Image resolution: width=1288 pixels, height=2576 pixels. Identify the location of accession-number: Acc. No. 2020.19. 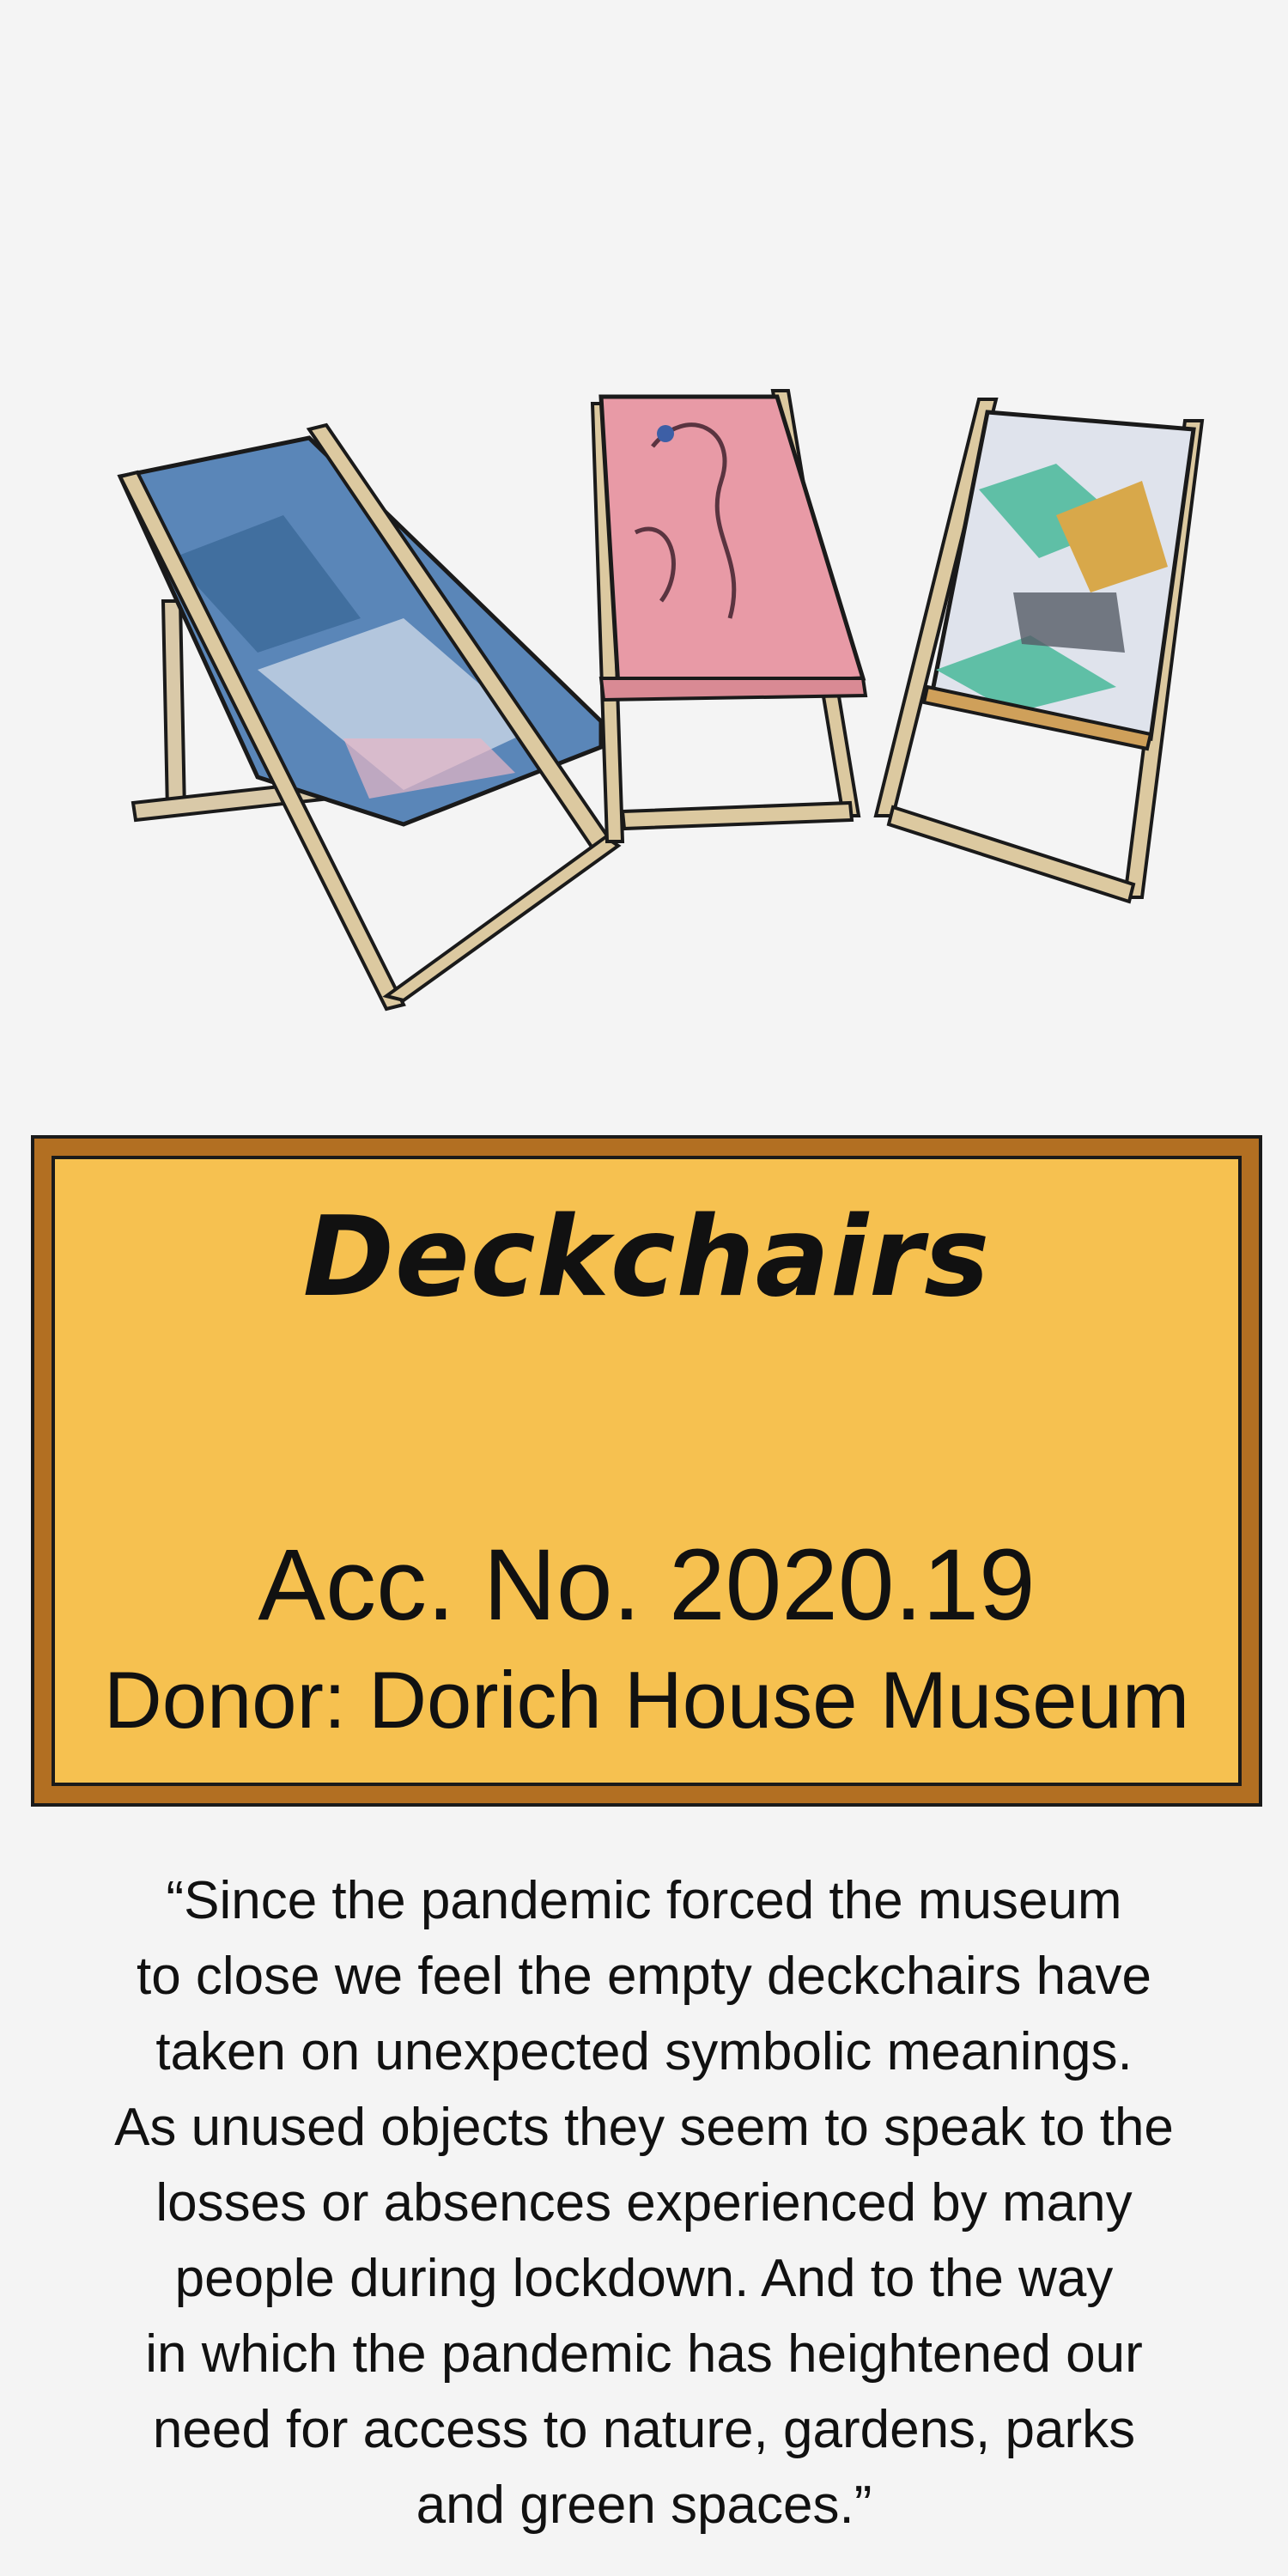
(647, 1585).